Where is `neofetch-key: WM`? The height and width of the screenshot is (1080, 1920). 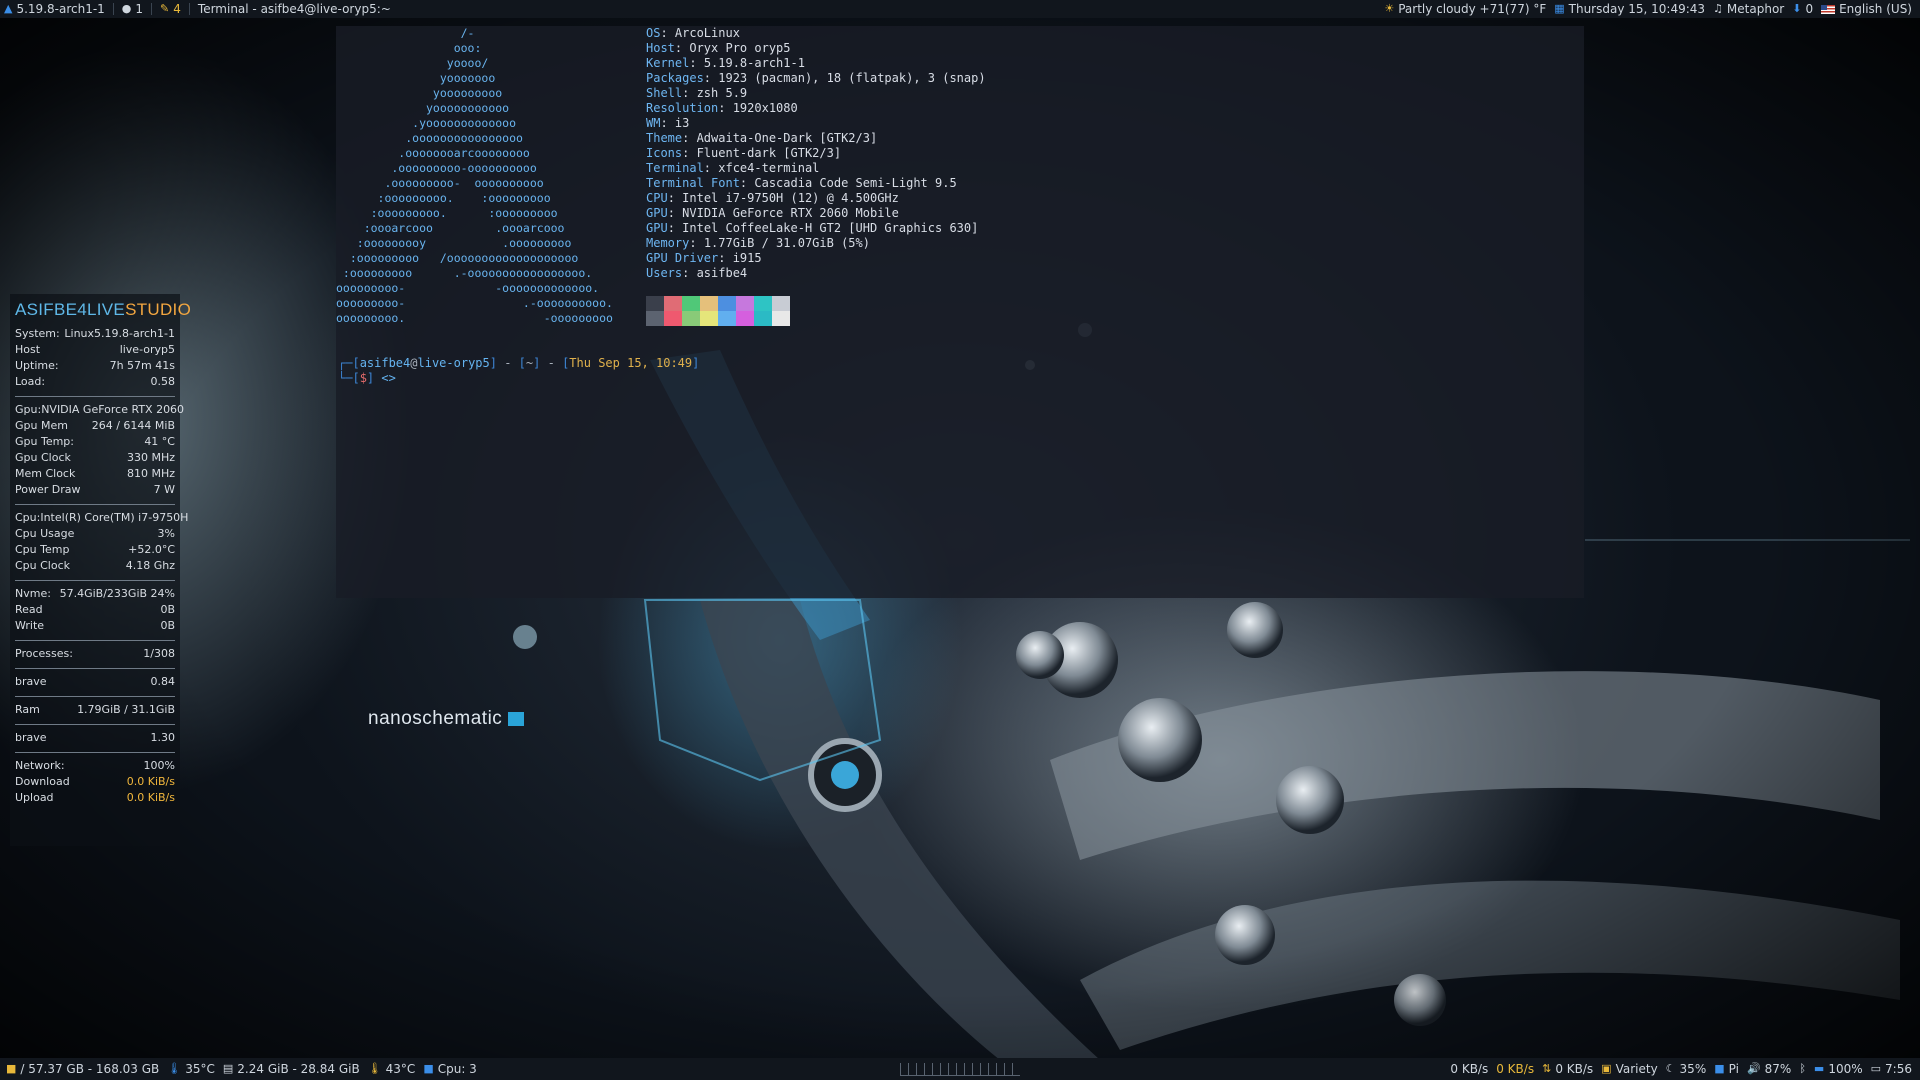 neofetch-key: WM is located at coordinates (653, 123).